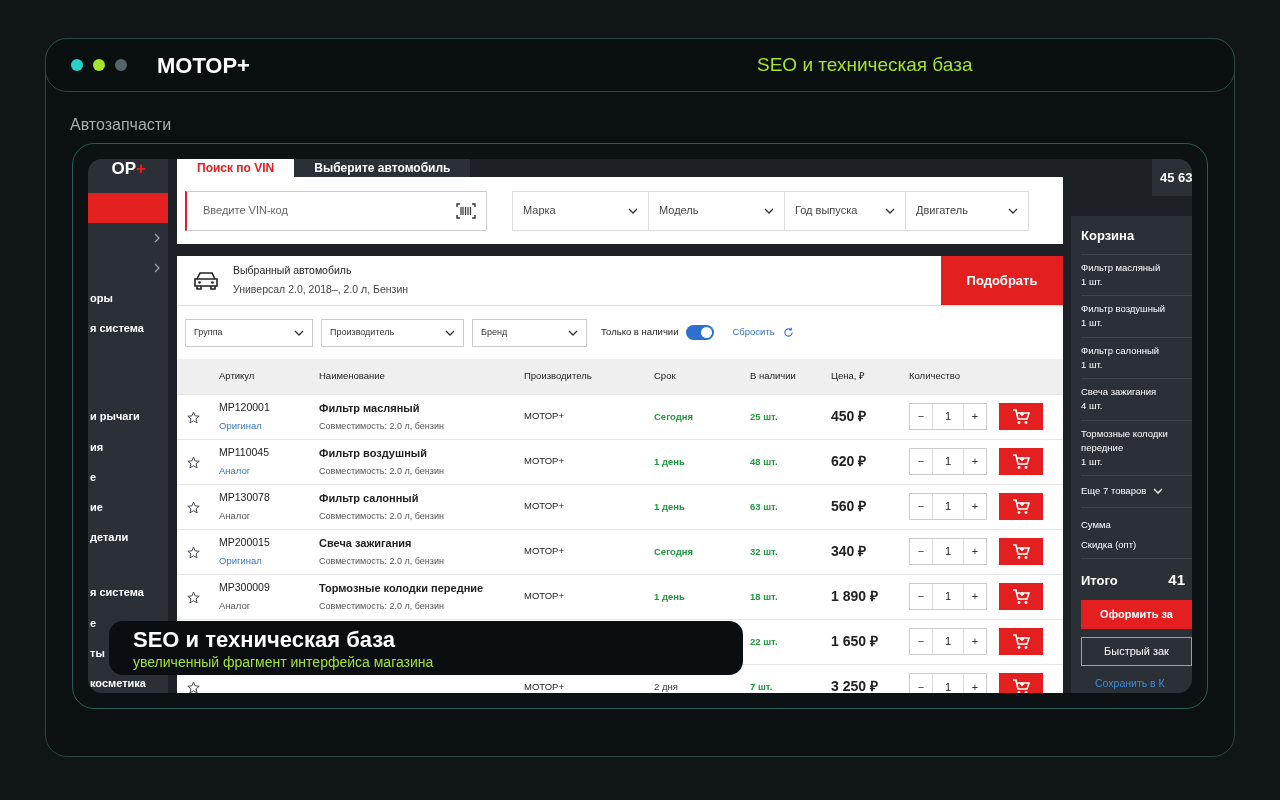  Describe the element at coordinates (128, 169) in the screenshot. I see `logo: ОР+` at that location.